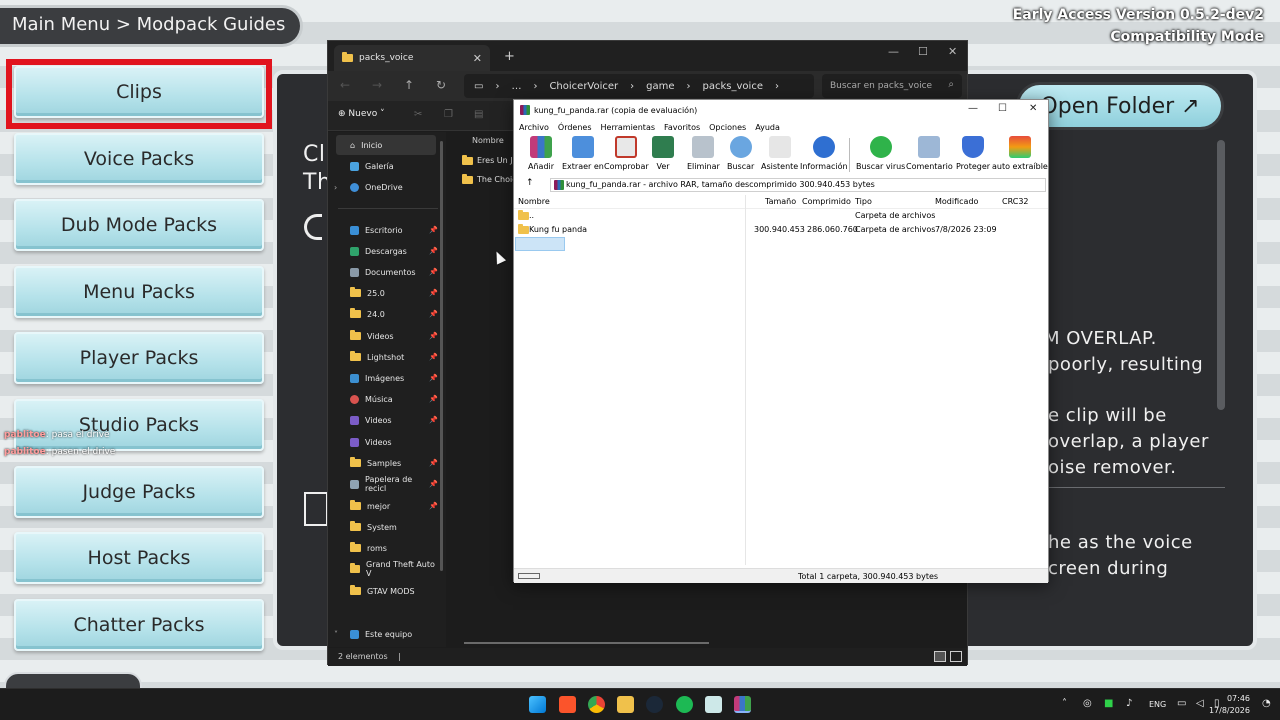 The width and height of the screenshot is (1280, 720). What do you see at coordinates (779, 153) in the screenshot?
I see `wizard-button: Asistente` at bounding box center [779, 153].